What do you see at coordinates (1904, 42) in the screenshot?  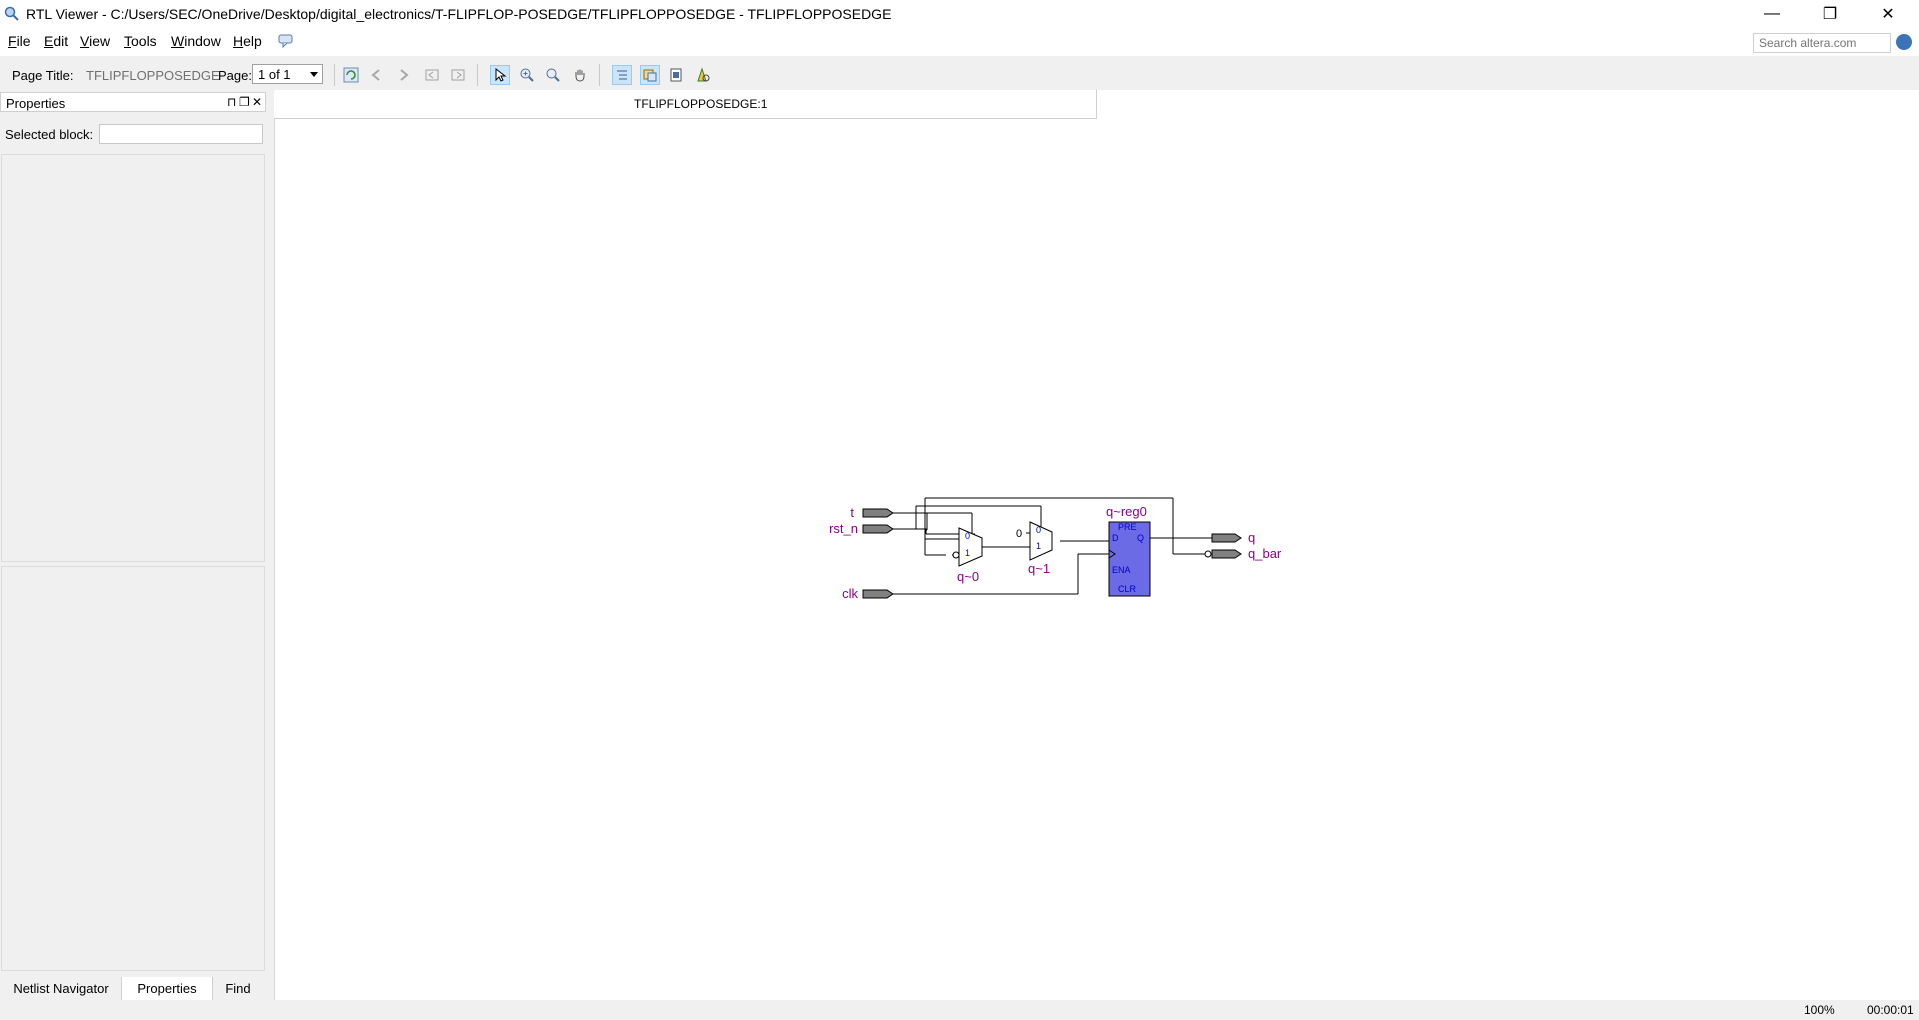 I see `globe-icon` at bounding box center [1904, 42].